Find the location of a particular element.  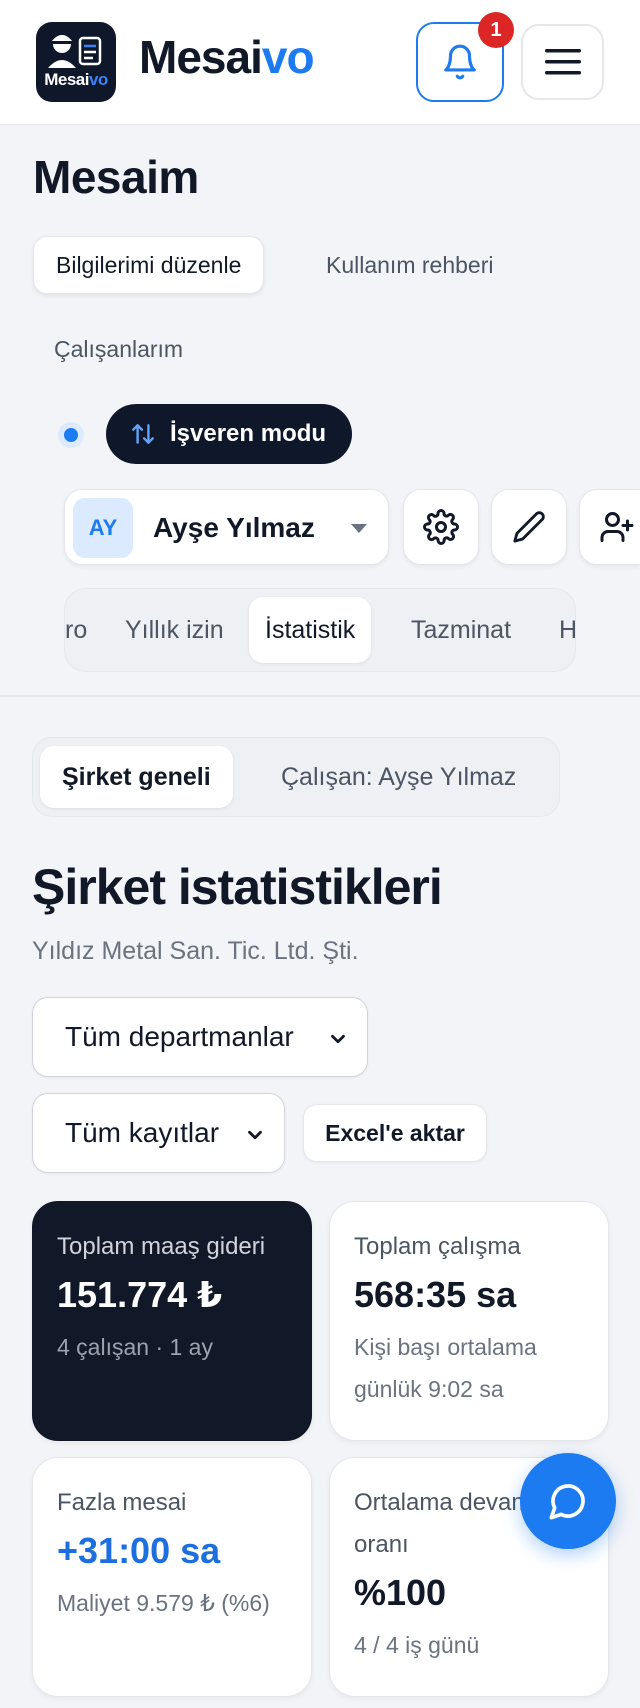

edit-button is located at coordinates (529, 527).